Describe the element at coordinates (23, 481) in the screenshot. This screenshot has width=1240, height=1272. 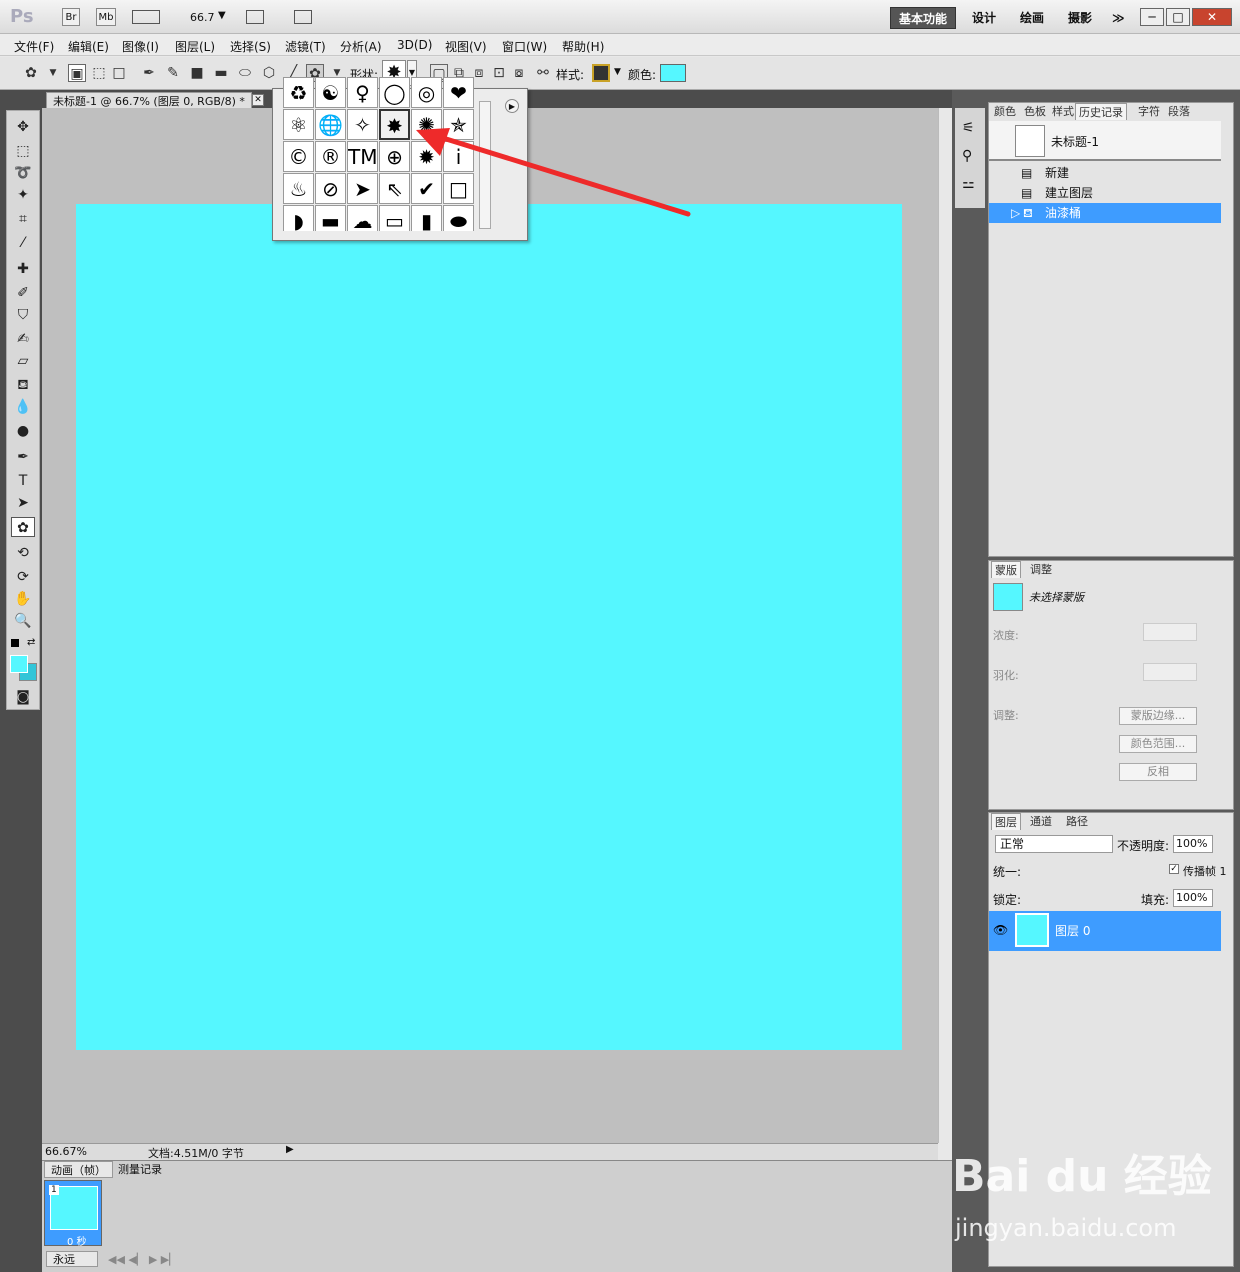
I see `type-tool-icon: T` at that location.